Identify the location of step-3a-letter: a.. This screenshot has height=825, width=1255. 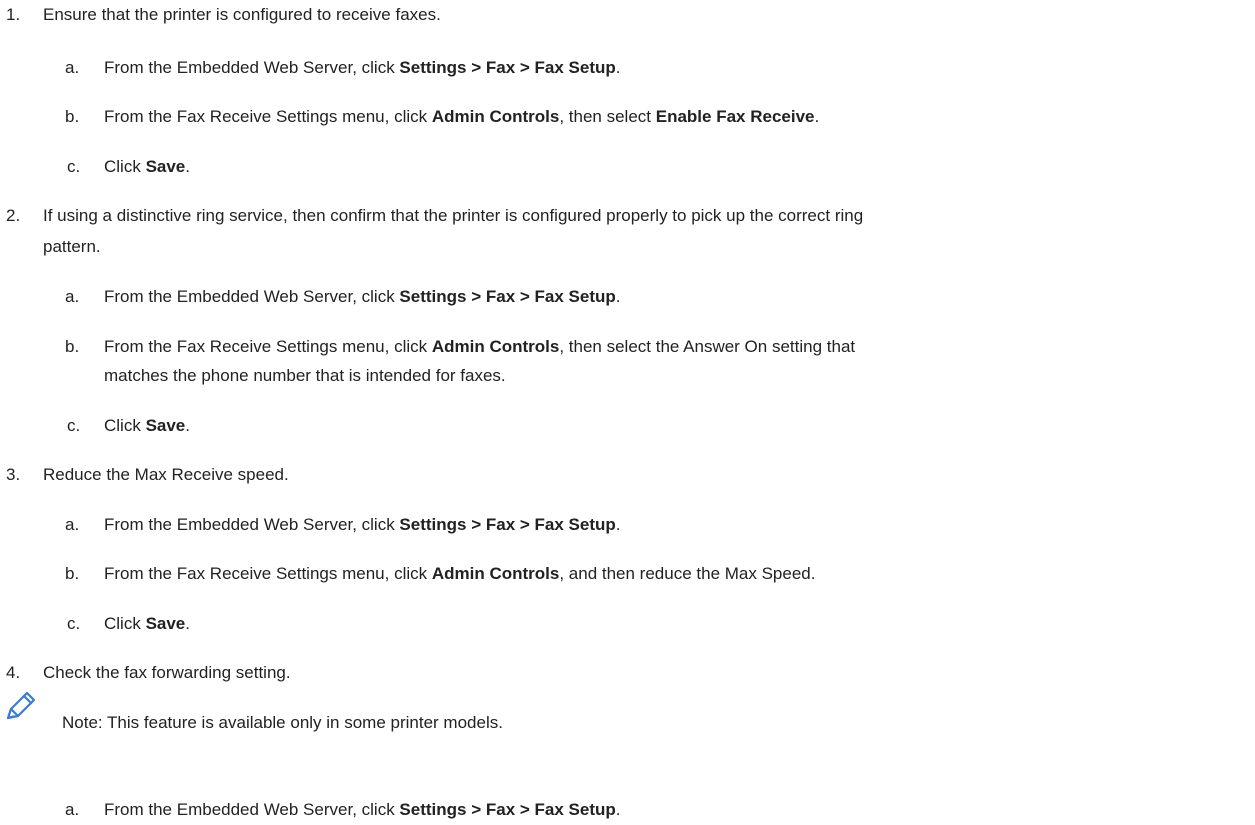
(72, 524).